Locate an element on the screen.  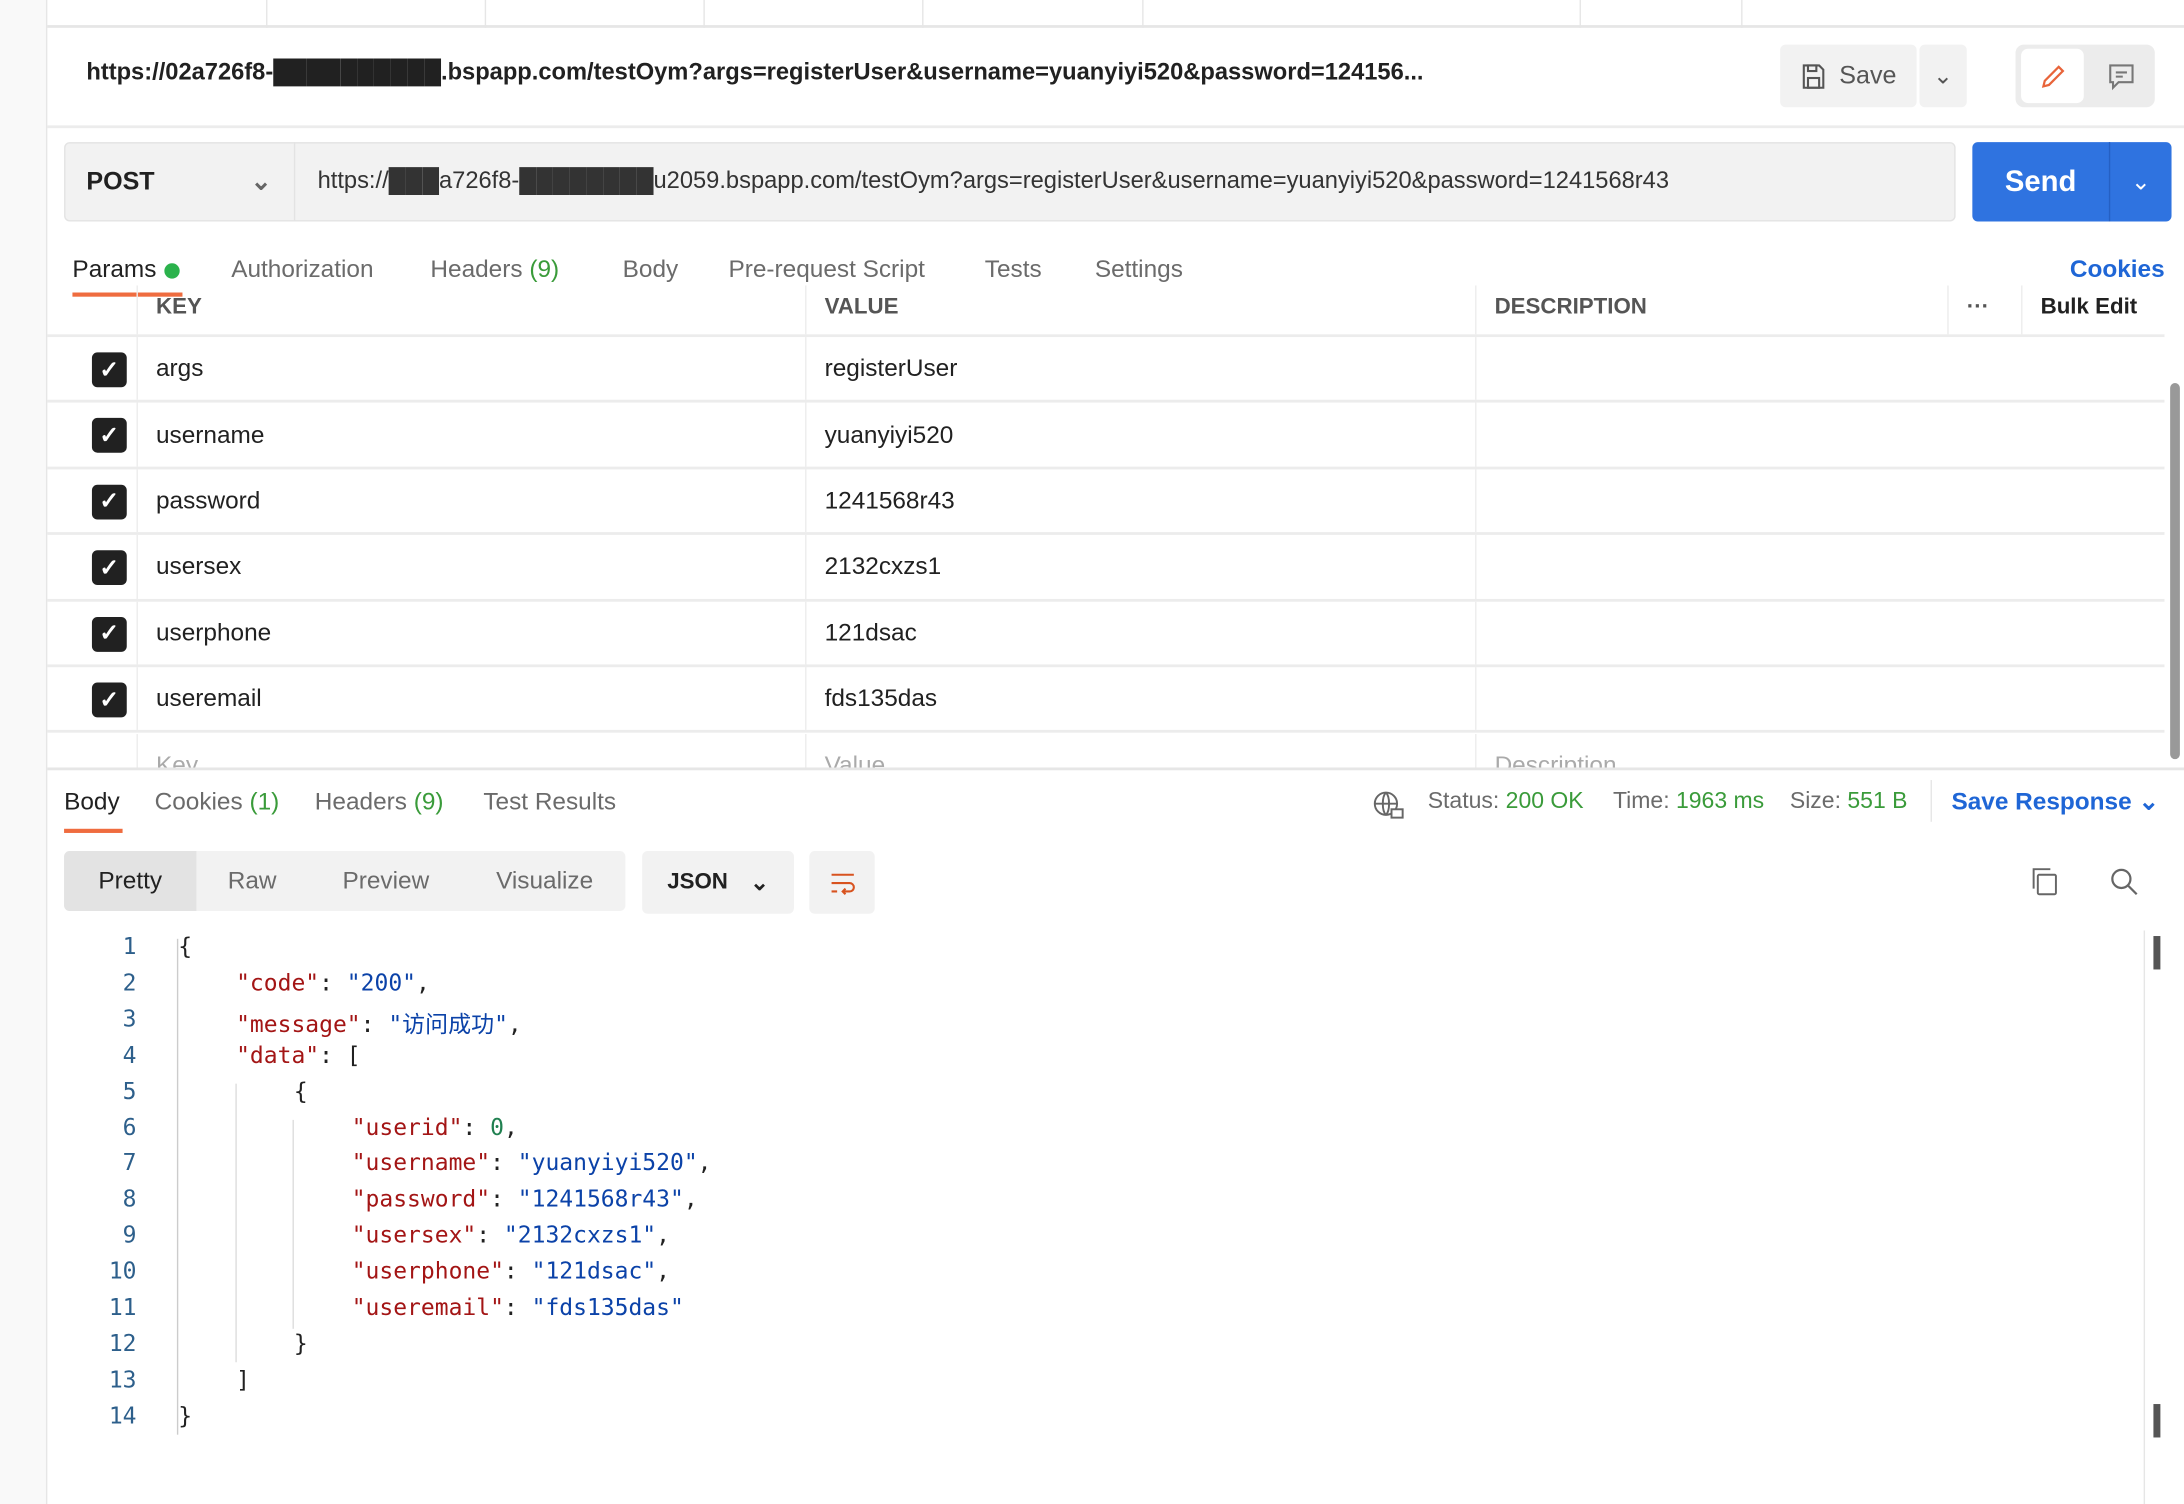
comments-button is located at coordinates (2120, 76).